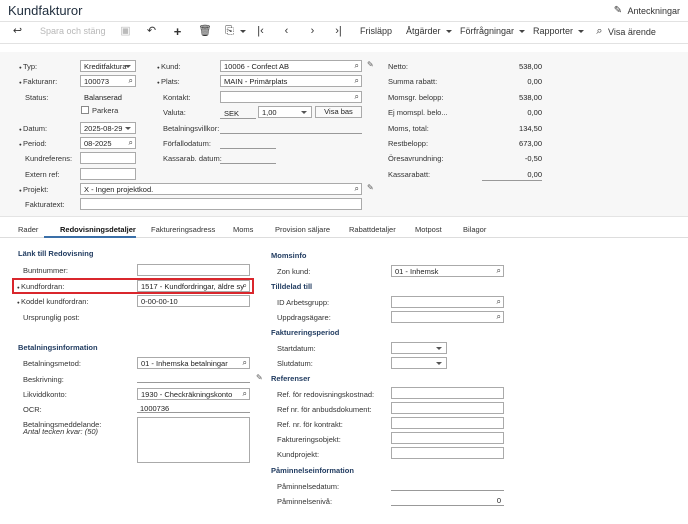 This screenshot has width=688, height=524. What do you see at coordinates (372, 229) in the screenshot?
I see `tab-rabattdetaljer: Rabattdetaljer` at bounding box center [372, 229].